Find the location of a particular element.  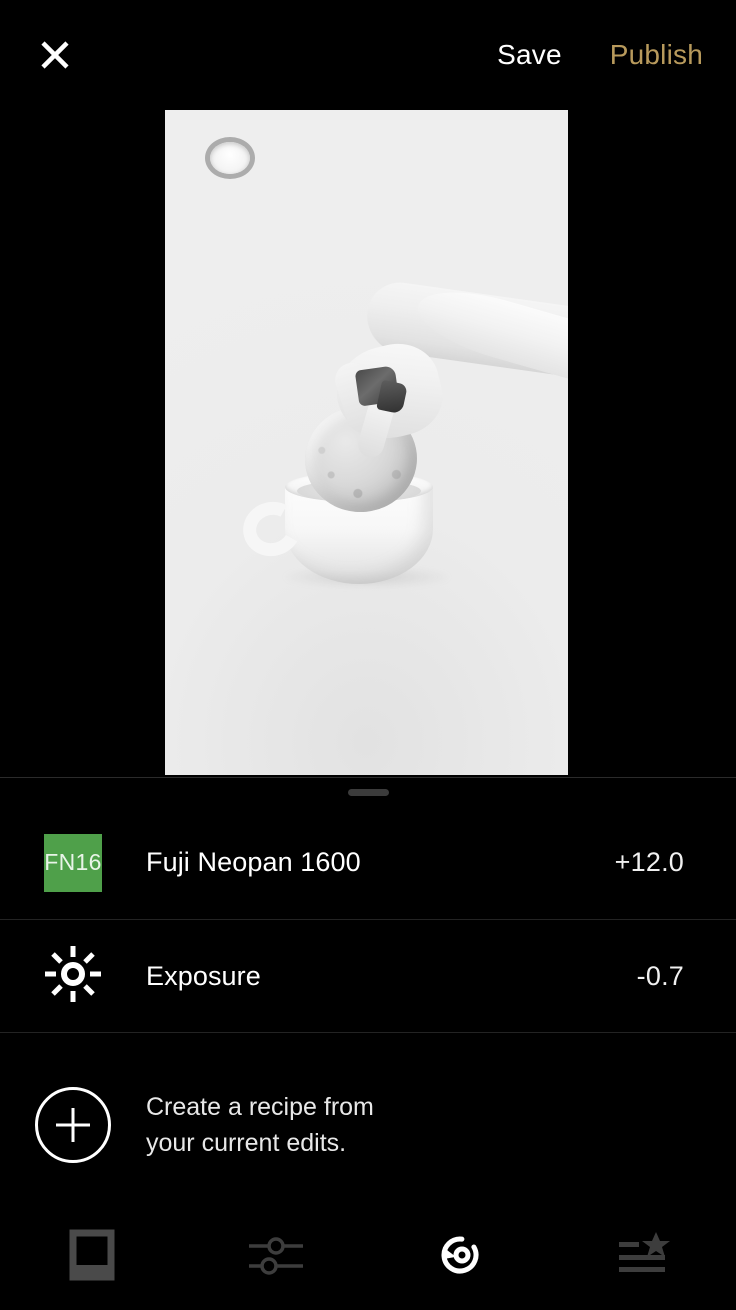

filter-swatch: FN16 is located at coordinates (73, 862).